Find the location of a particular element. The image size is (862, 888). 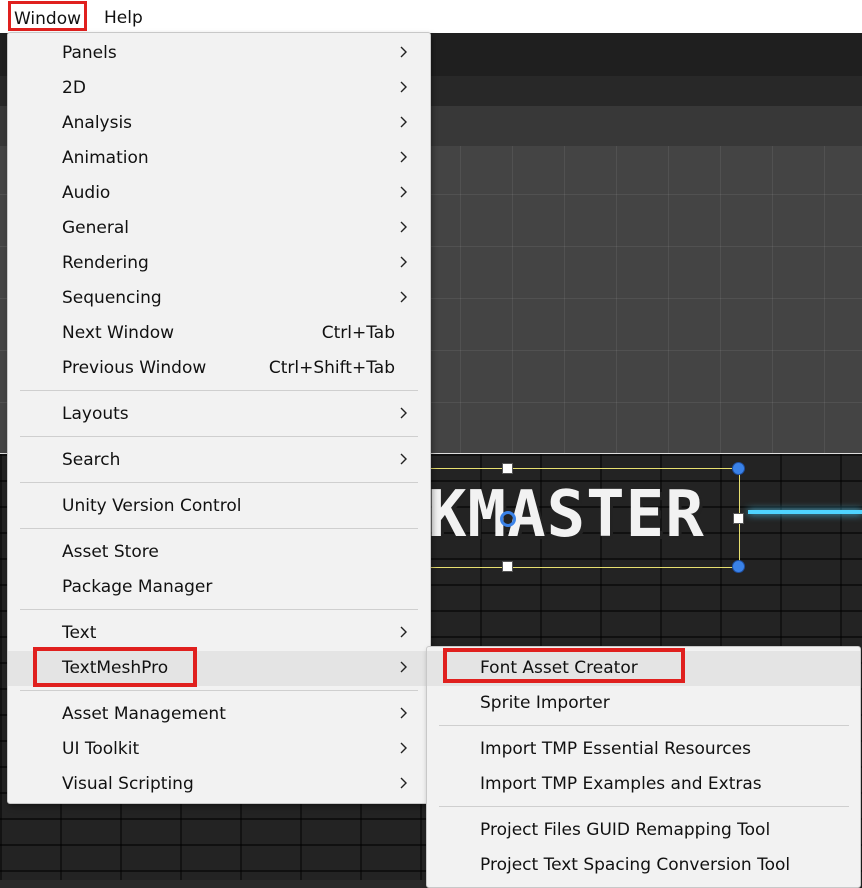

menu-item-text: Text is located at coordinates (219, 633).